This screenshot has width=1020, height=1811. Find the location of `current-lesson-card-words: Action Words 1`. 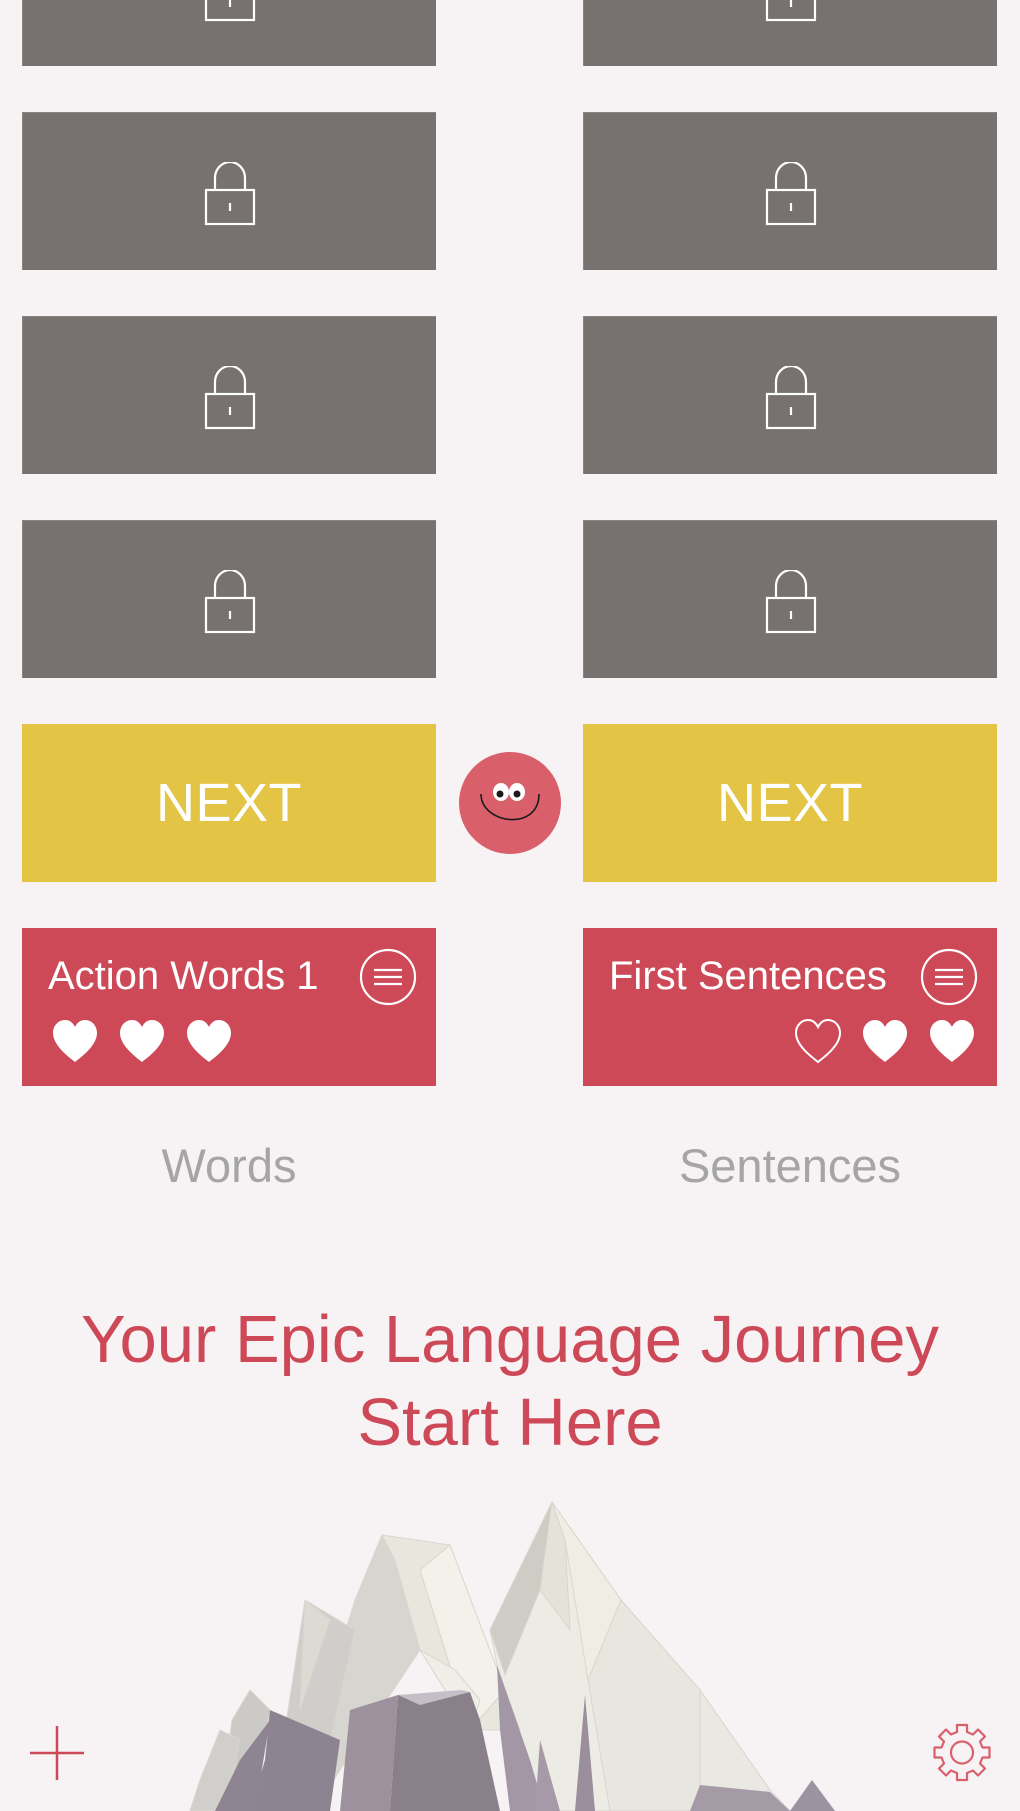

current-lesson-card-words: Action Words 1 is located at coordinates (229, 1007).